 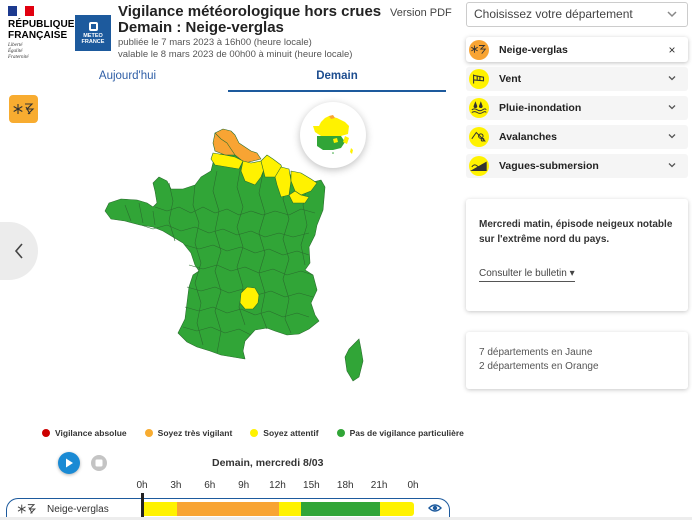 What do you see at coordinates (536, 352) in the screenshot?
I see `count-yellow: 7 départements en Jaune` at bounding box center [536, 352].